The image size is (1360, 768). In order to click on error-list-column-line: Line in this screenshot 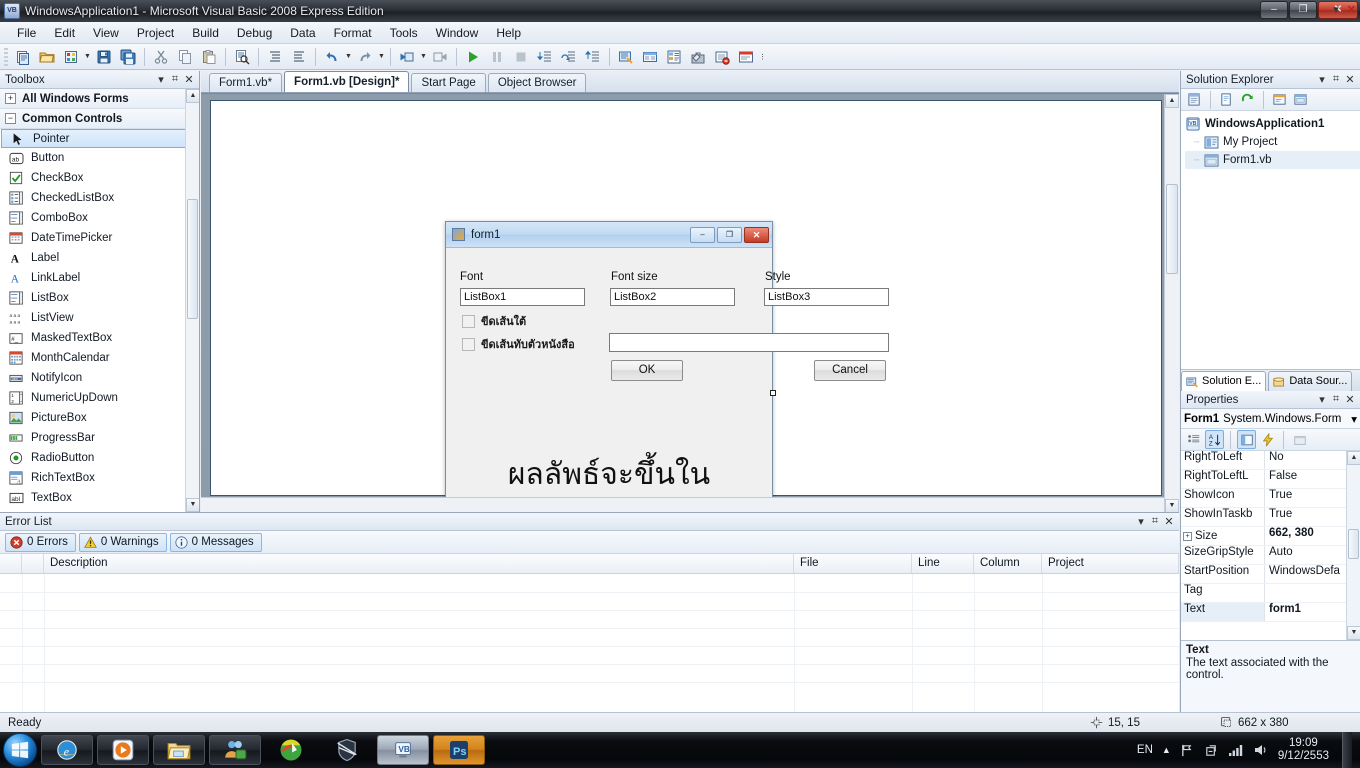, I will do `click(943, 563)`.